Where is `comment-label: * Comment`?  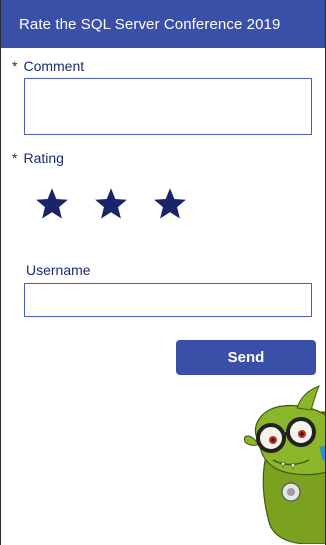
comment-label: * Comment is located at coordinates (48, 66).